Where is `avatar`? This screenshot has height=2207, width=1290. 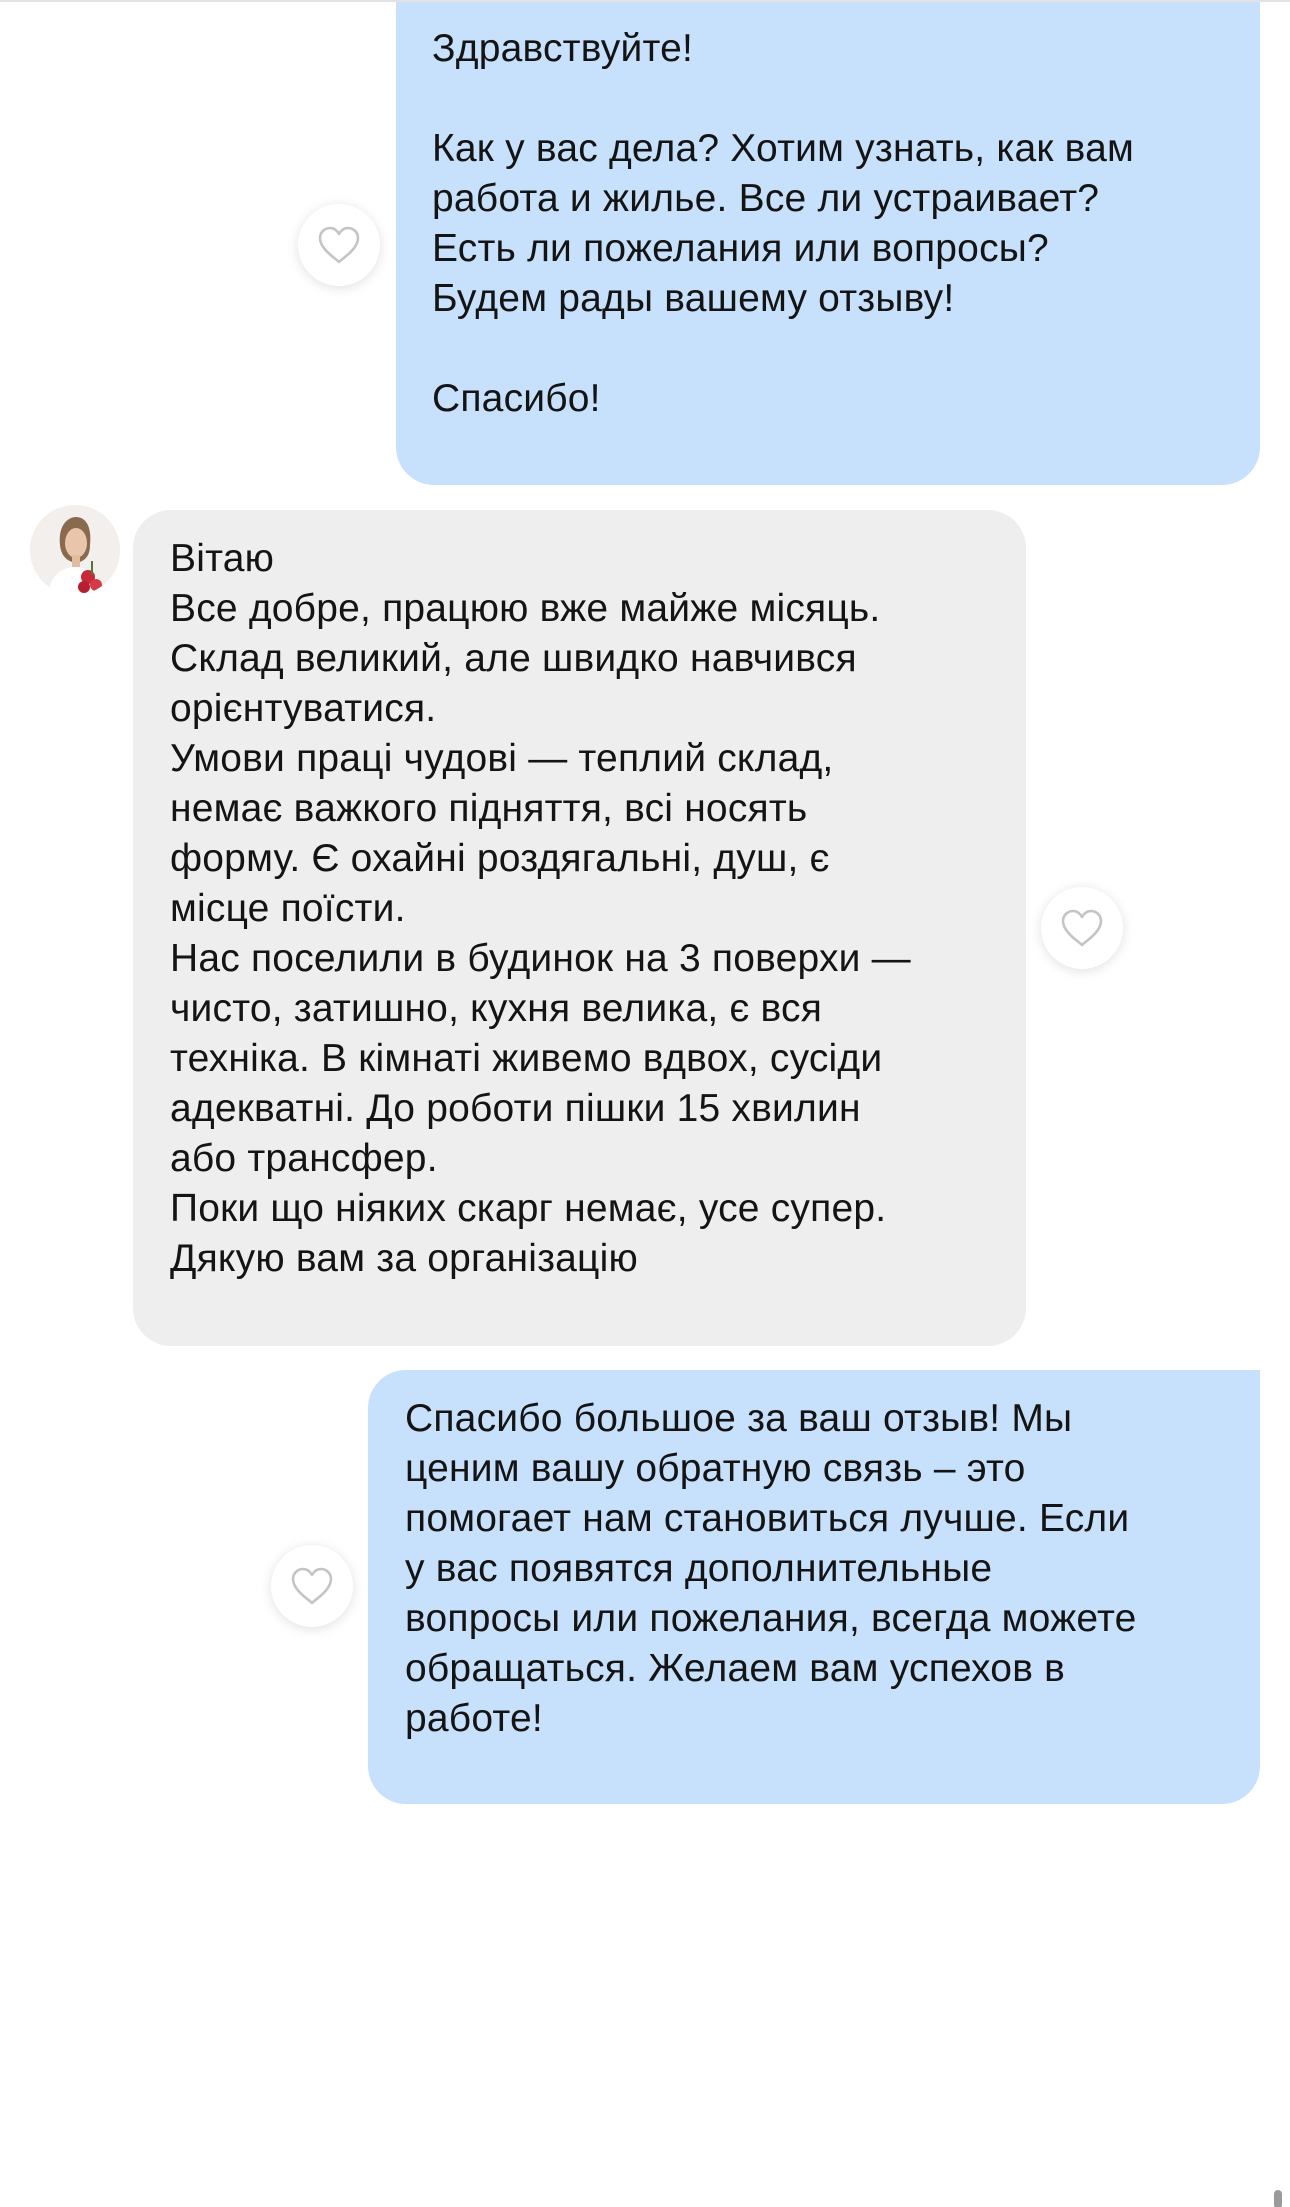 avatar is located at coordinates (75, 550).